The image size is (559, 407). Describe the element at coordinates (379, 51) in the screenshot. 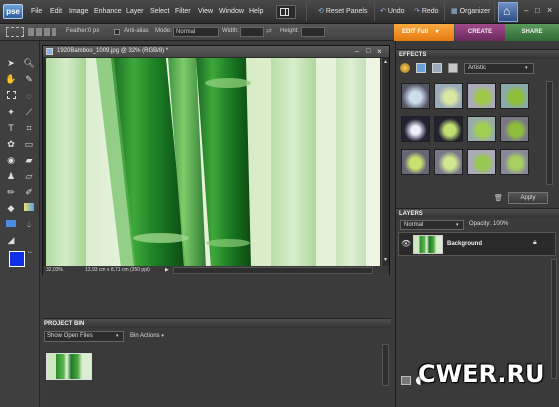

I see `document-close-icon: ×` at that location.